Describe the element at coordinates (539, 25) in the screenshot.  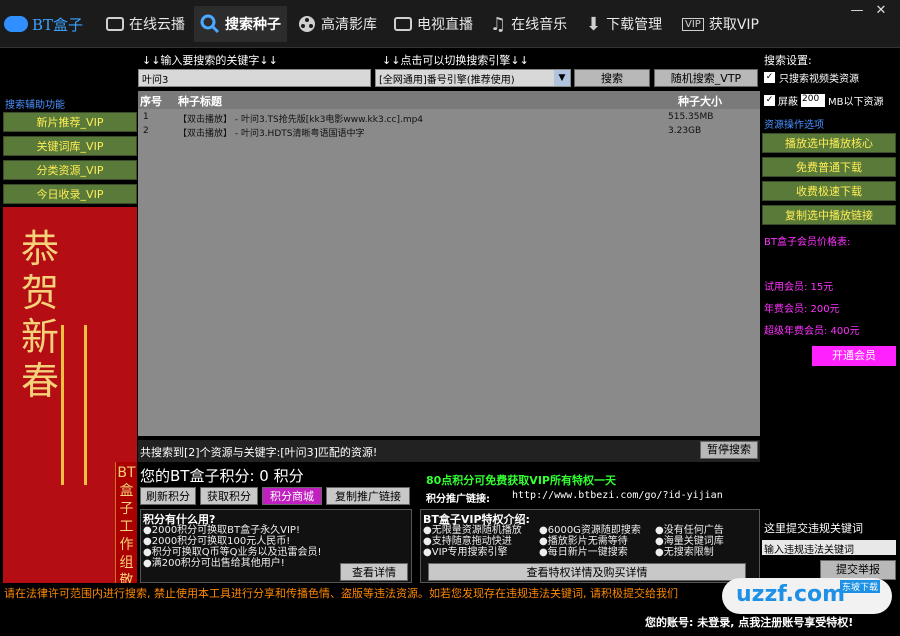
I see `tab-label: 在线音乐` at that location.